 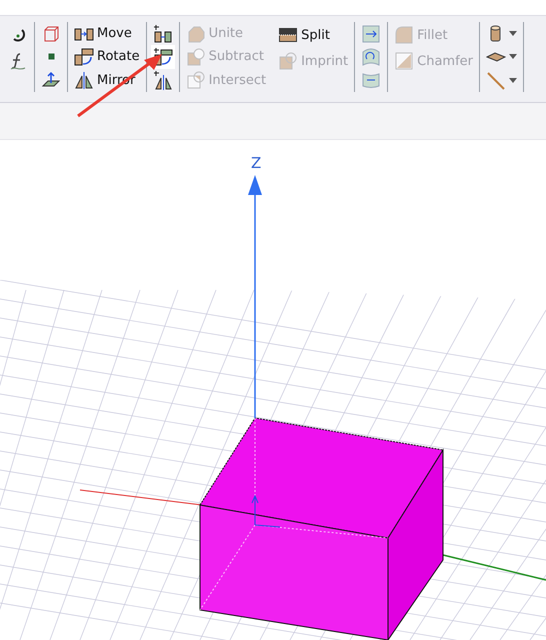 I want to click on fillet-icon, so click(x=404, y=35).